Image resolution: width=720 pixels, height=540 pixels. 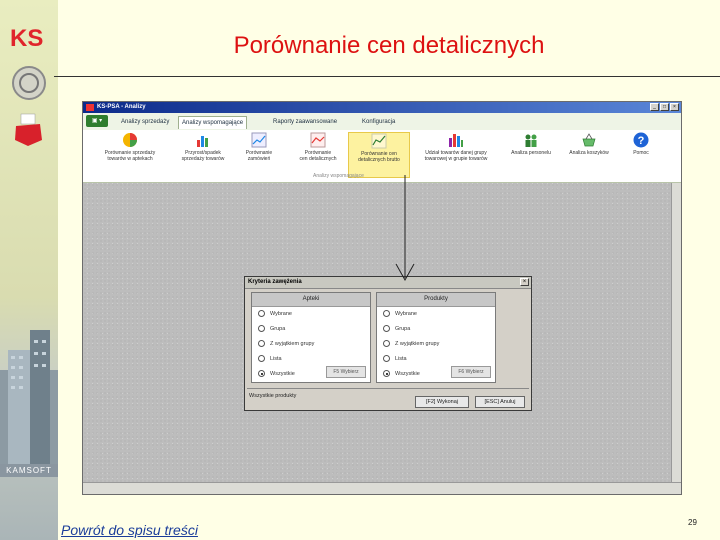 I want to click on annotation-arrow, so click(x=405, y=228).